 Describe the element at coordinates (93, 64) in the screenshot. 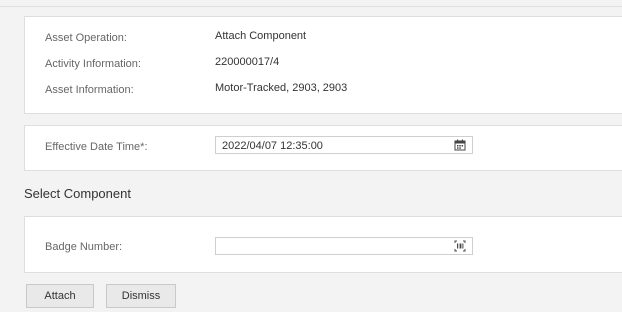

I see `activity-information-label: Activity Information:` at that location.